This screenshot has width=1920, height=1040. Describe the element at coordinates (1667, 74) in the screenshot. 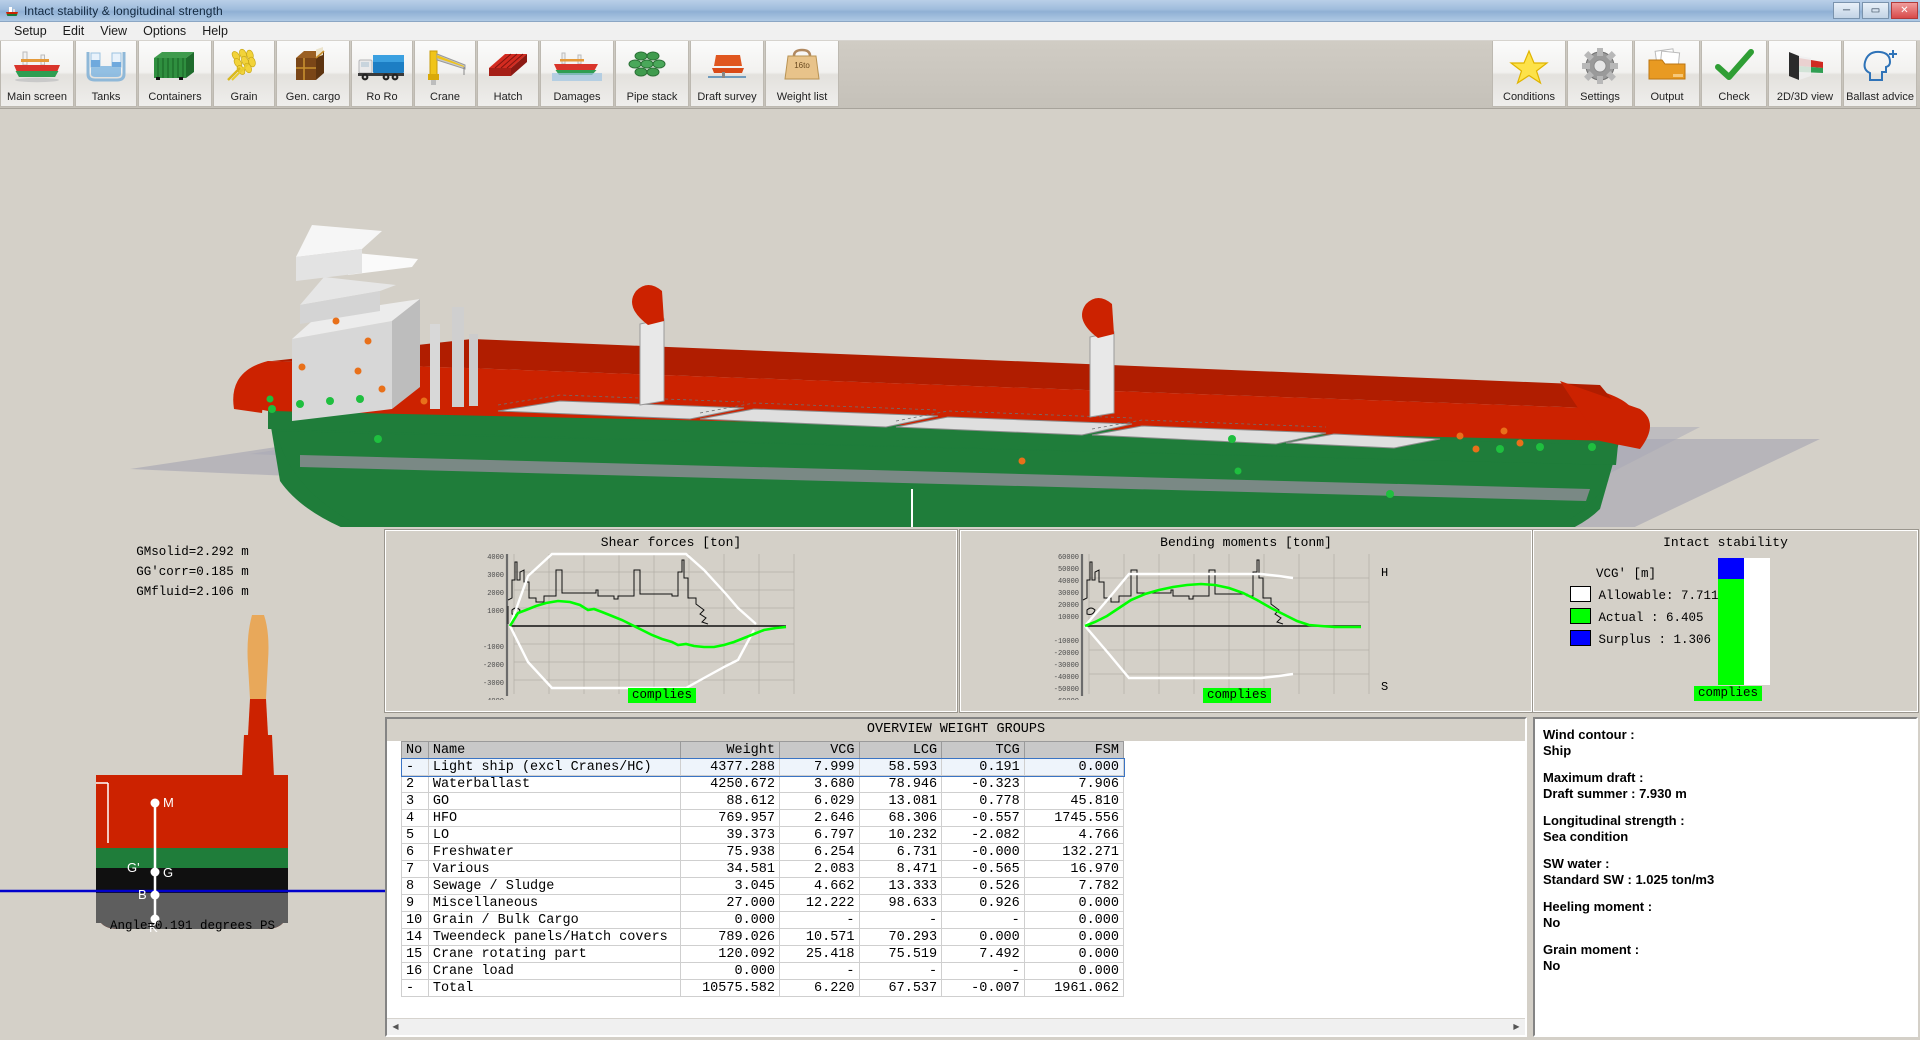

I see `toolbar-button-output: Output` at that location.